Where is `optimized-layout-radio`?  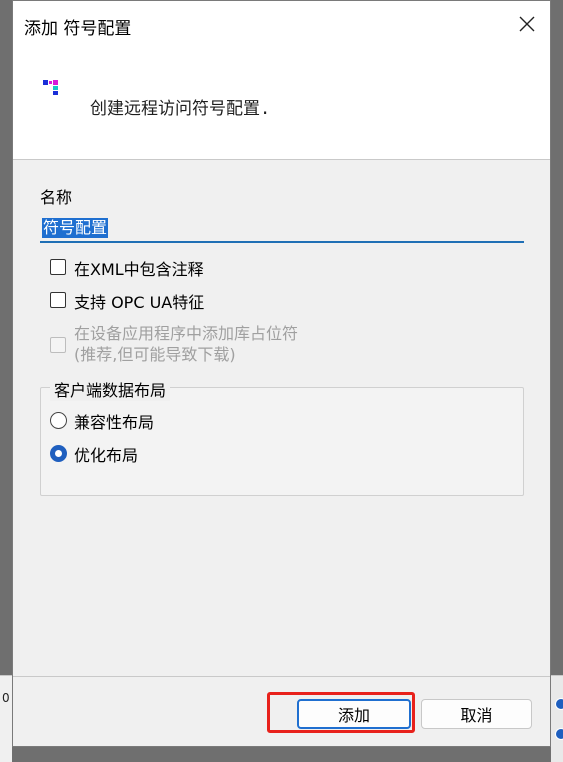 optimized-layout-radio is located at coordinates (58, 453).